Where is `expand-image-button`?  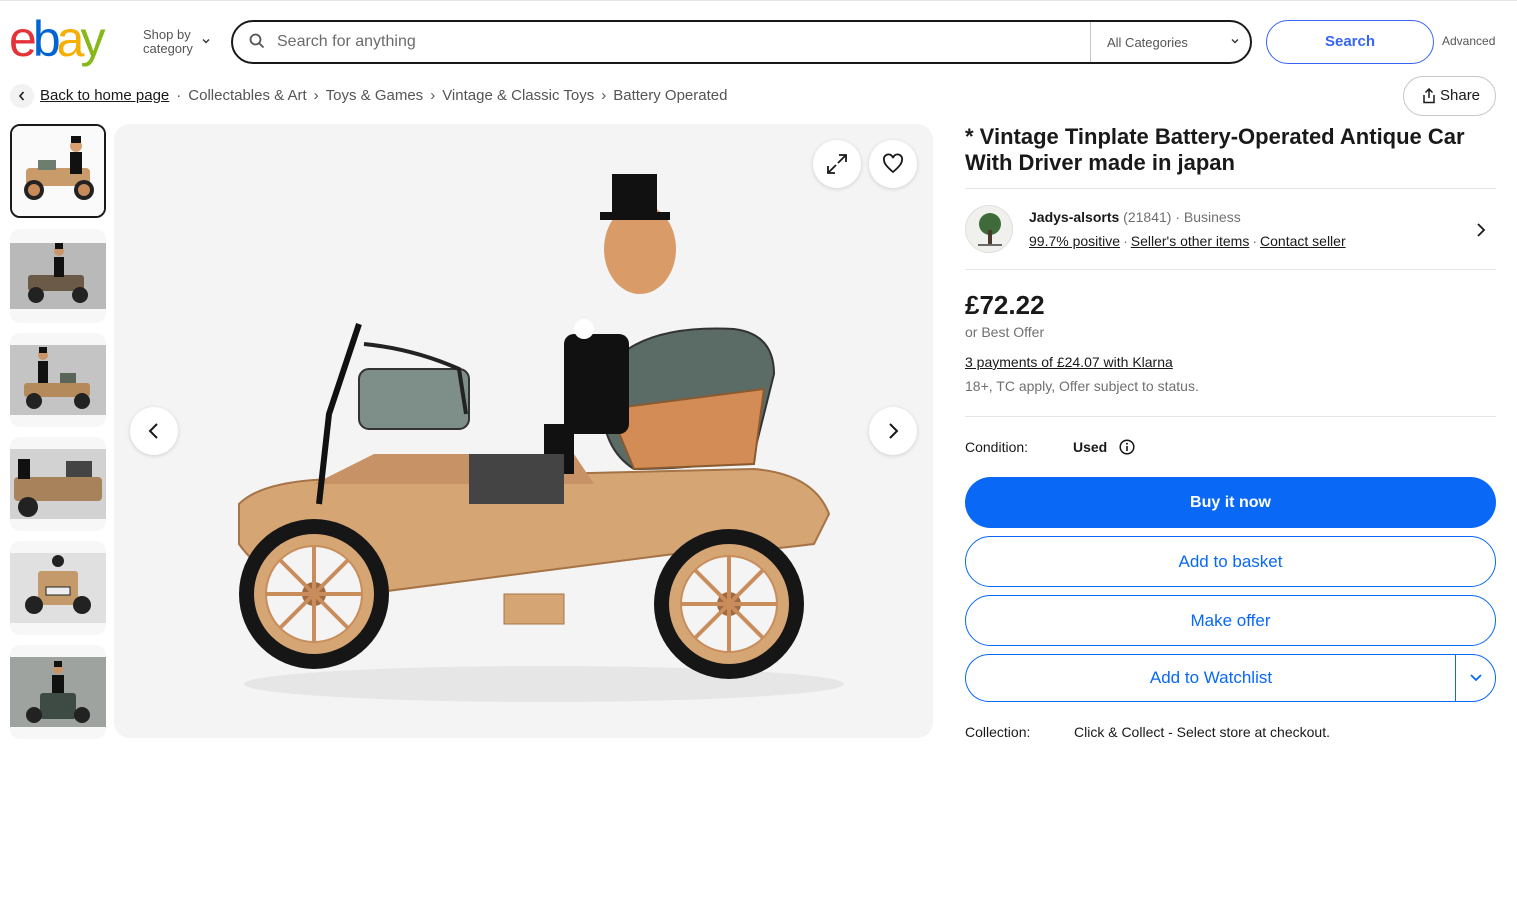
expand-image-button is located at coordinates (837, 164).